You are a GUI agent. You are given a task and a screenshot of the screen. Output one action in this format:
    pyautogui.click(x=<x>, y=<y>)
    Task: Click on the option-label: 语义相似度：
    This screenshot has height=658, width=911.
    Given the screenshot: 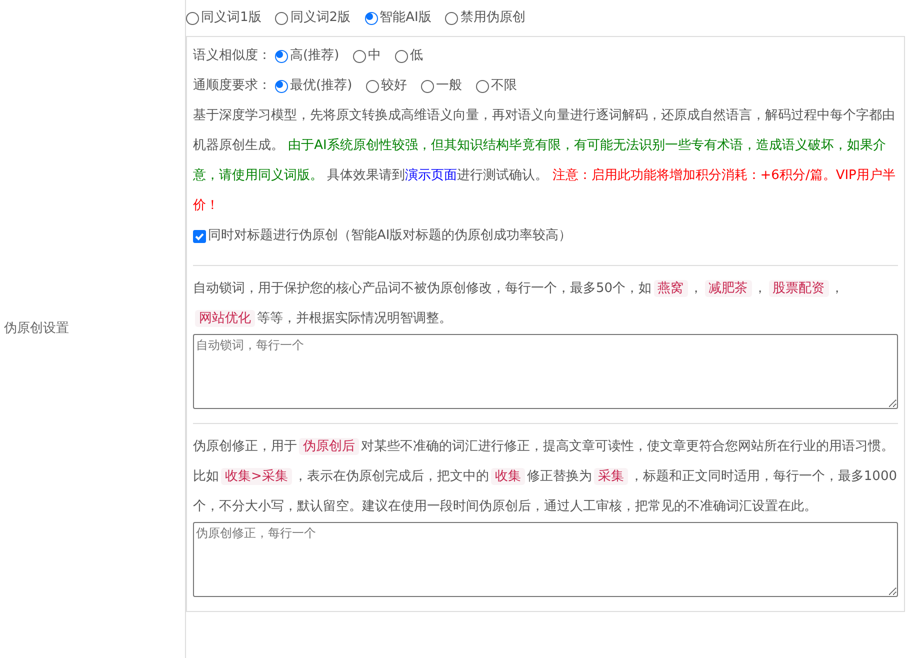 What is the action you would take?
    pyautogui.click(x=232, y=56)
    